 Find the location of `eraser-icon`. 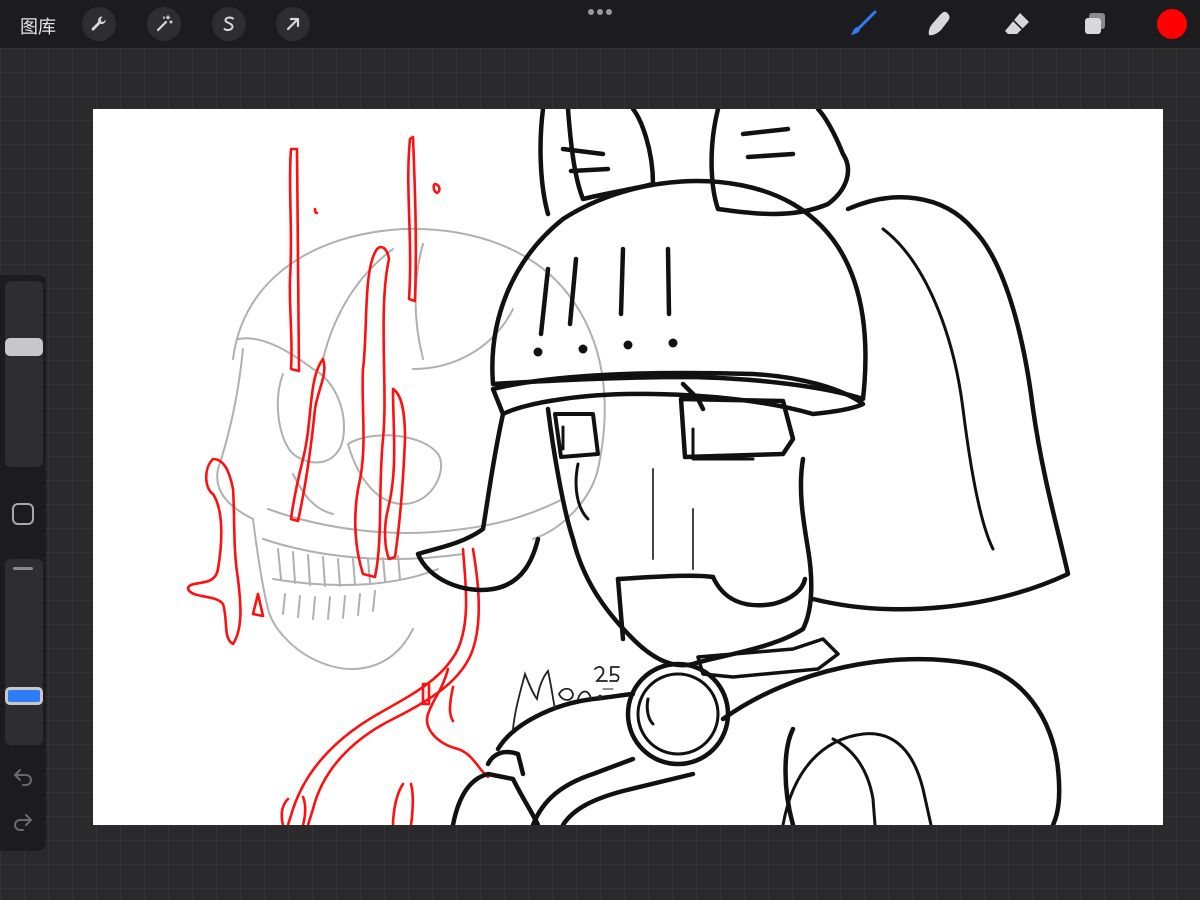

eraser-icon is located at coordinates (1017, 23).